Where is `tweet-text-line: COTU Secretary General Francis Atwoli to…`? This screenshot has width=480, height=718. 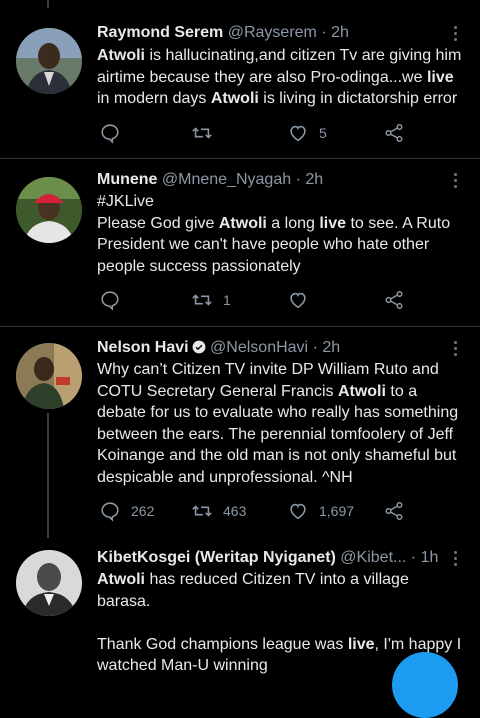
tweet-text-line: COTU Secretary General Francis Atwoli to… is located at coordinates (257, 391).